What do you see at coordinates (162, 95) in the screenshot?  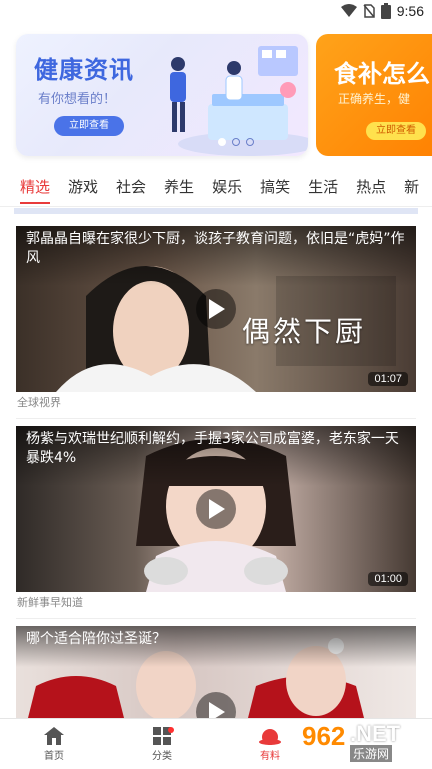 I see `banner-card-health: 健康资讯 有你想看的！ 立即查看` at bounding box center [162, 95].